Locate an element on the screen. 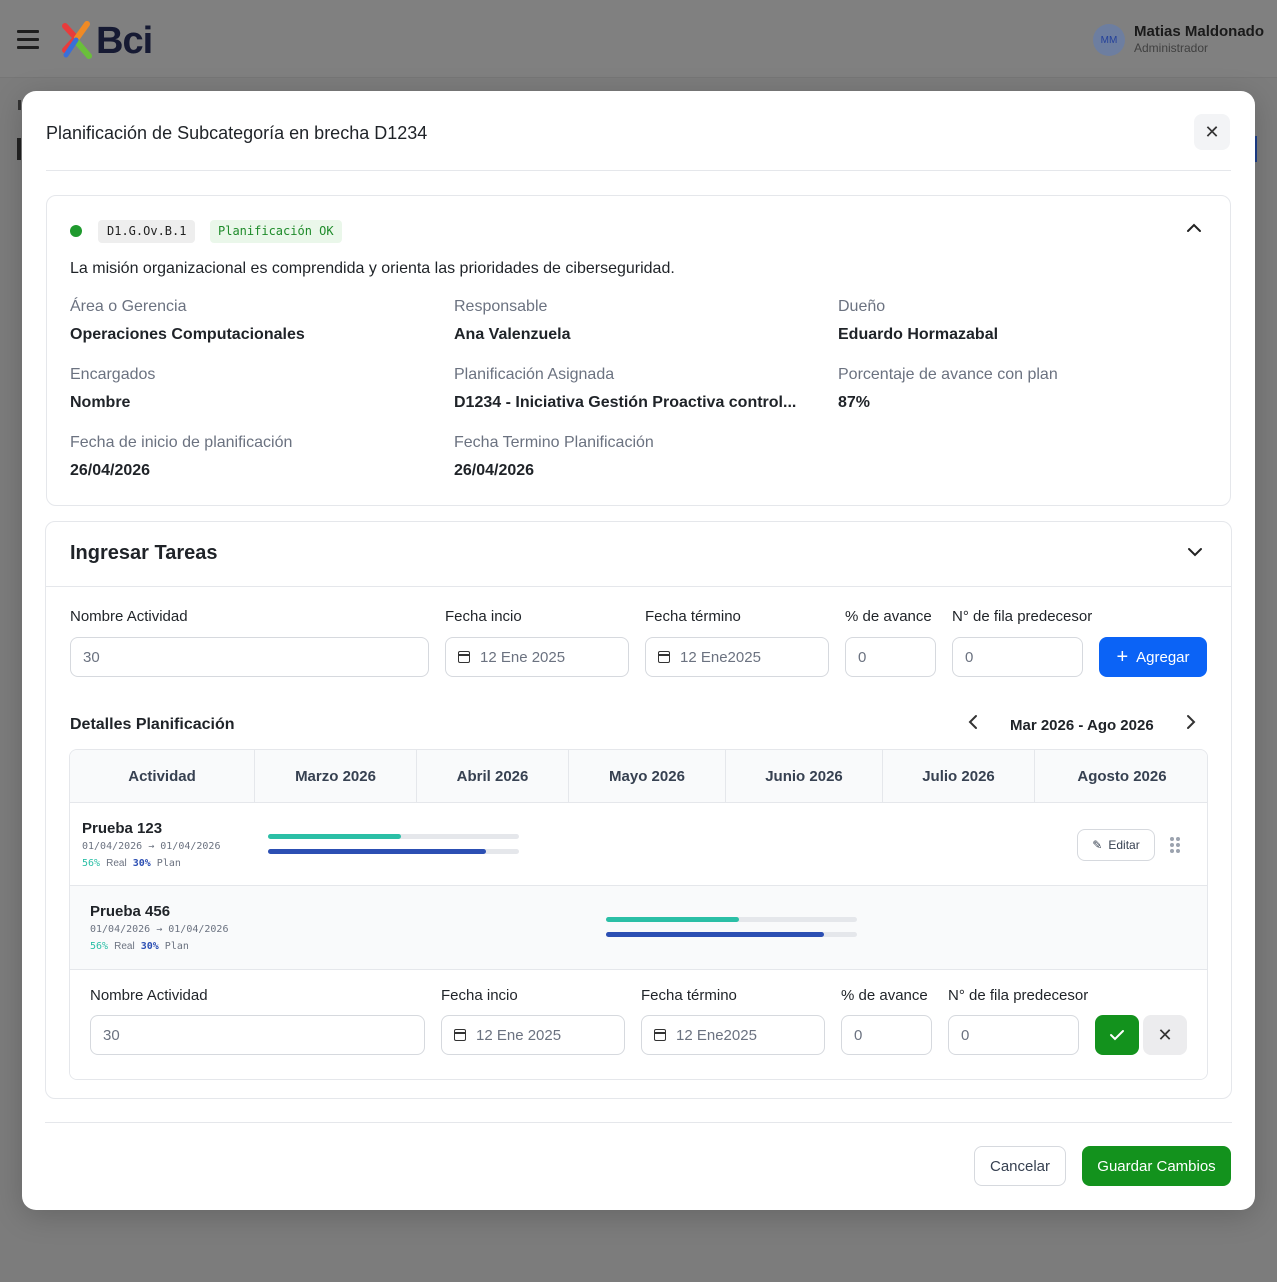 Image resolution: width=1277 pixels, height=1282 pixels. field-label-start-date: Fecha de inicio de planificación is located at coordinates (181, 442).